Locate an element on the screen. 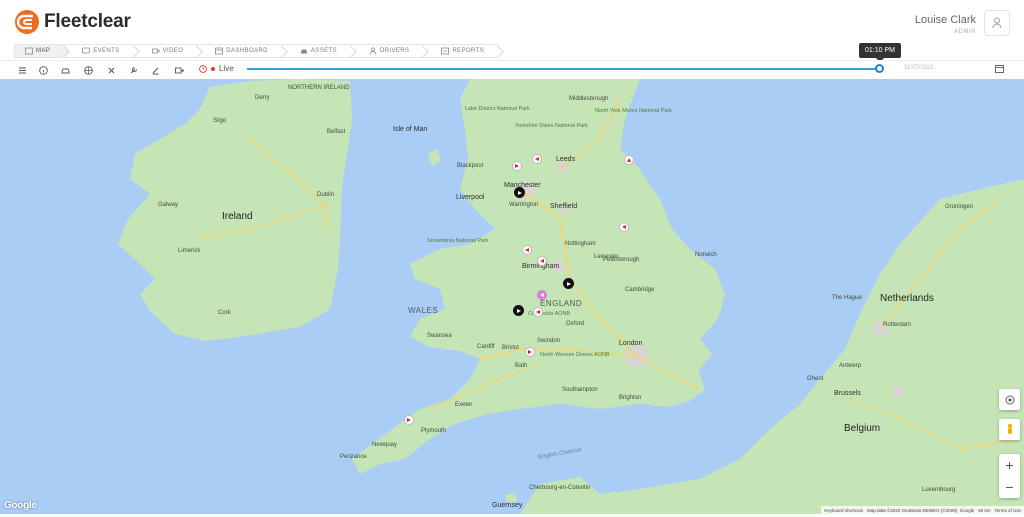 Image resolution: width=1024 pixels, height=517 pixels. park-label: North York Moors National Park is located at coordinates (634, 111).